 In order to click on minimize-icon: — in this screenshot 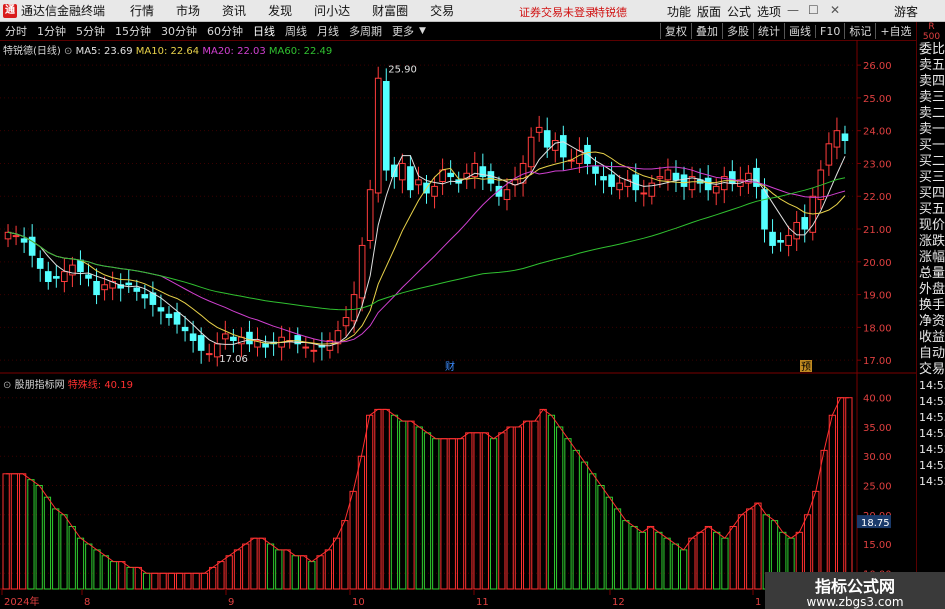, I will do `click(793, 10)`.